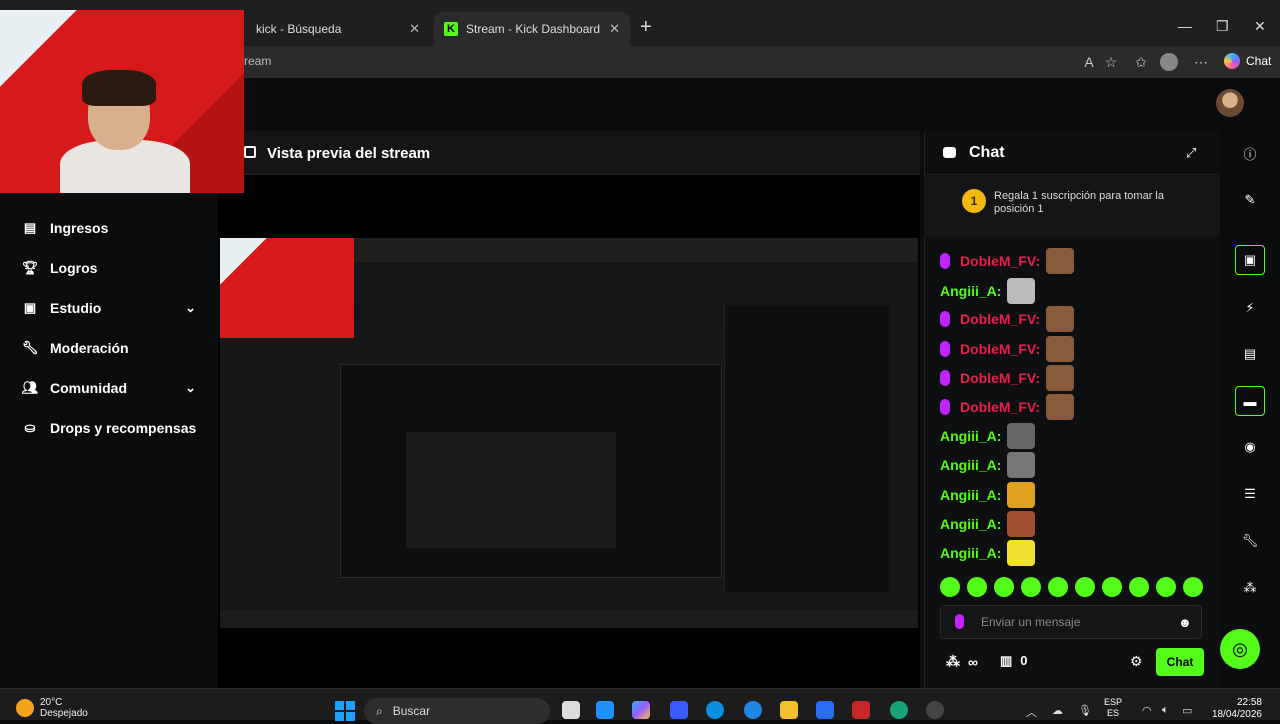  I want to click on stream-info-icon: ☰, so click(1250, 494).